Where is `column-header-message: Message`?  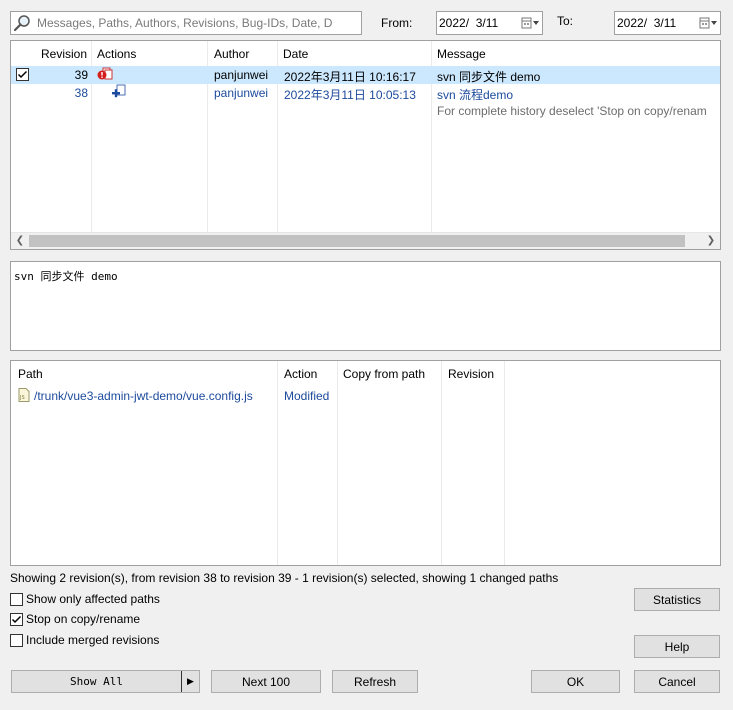
column-header-message: Message is located at coordinates (461, 54).